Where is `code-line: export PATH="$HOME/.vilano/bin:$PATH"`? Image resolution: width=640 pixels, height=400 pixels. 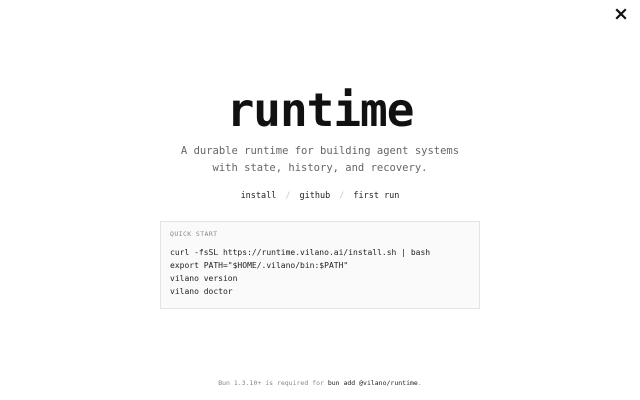 code-line: export PATH="$HOME/.vilano/bin:$PATH" is located at coordinates (320, 265).